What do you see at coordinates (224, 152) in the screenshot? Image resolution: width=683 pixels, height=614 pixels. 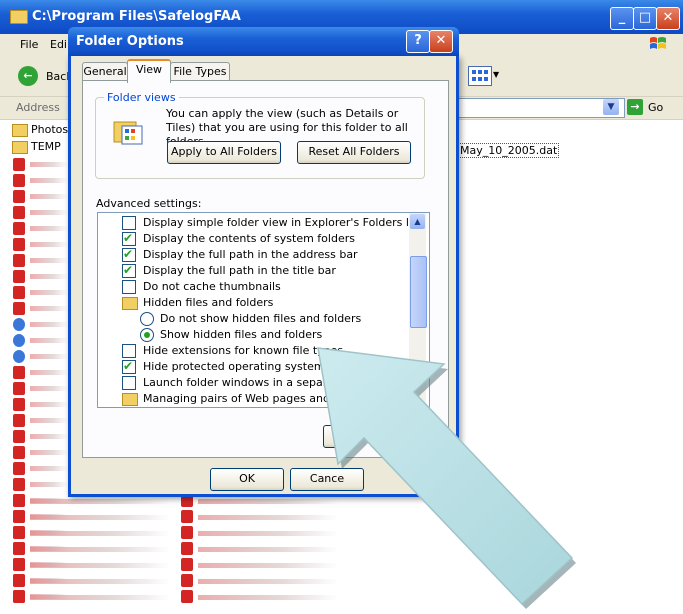 I see `apply-to-all-folders-button: Apply to All Folders` at bounding box center [224, 152].